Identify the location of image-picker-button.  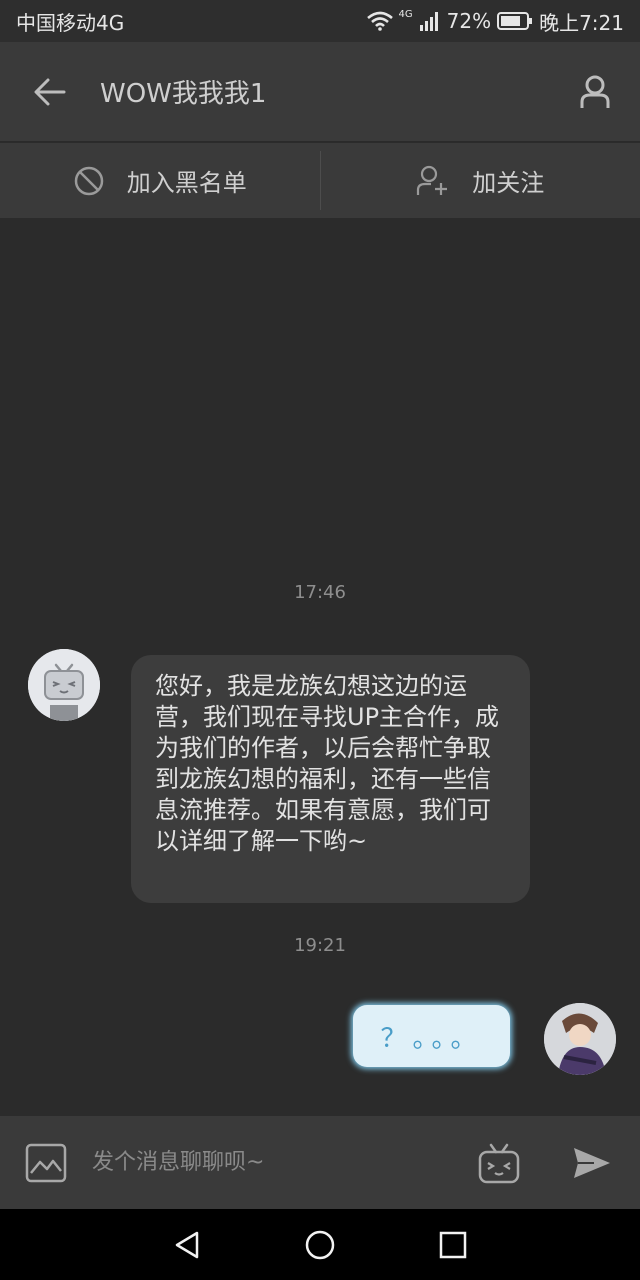
(46, 1162).